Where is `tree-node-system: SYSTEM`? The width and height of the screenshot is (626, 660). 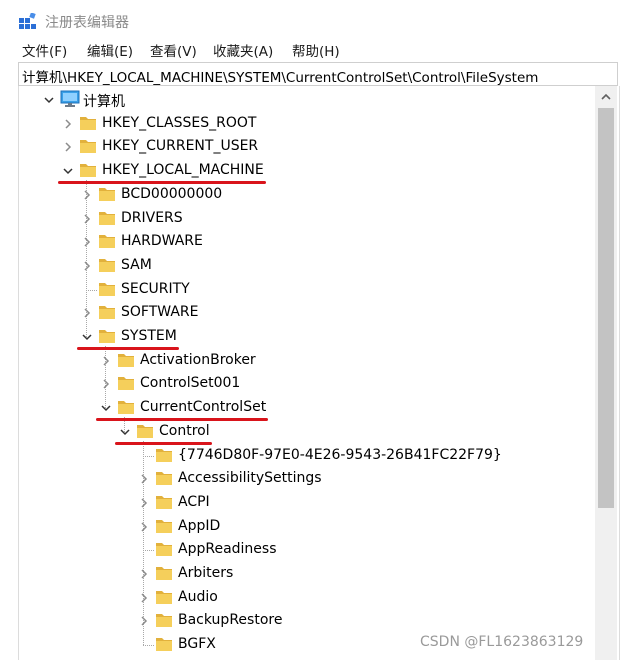 tree-node-system: SYSTEM is located at coordinates (304, 337).